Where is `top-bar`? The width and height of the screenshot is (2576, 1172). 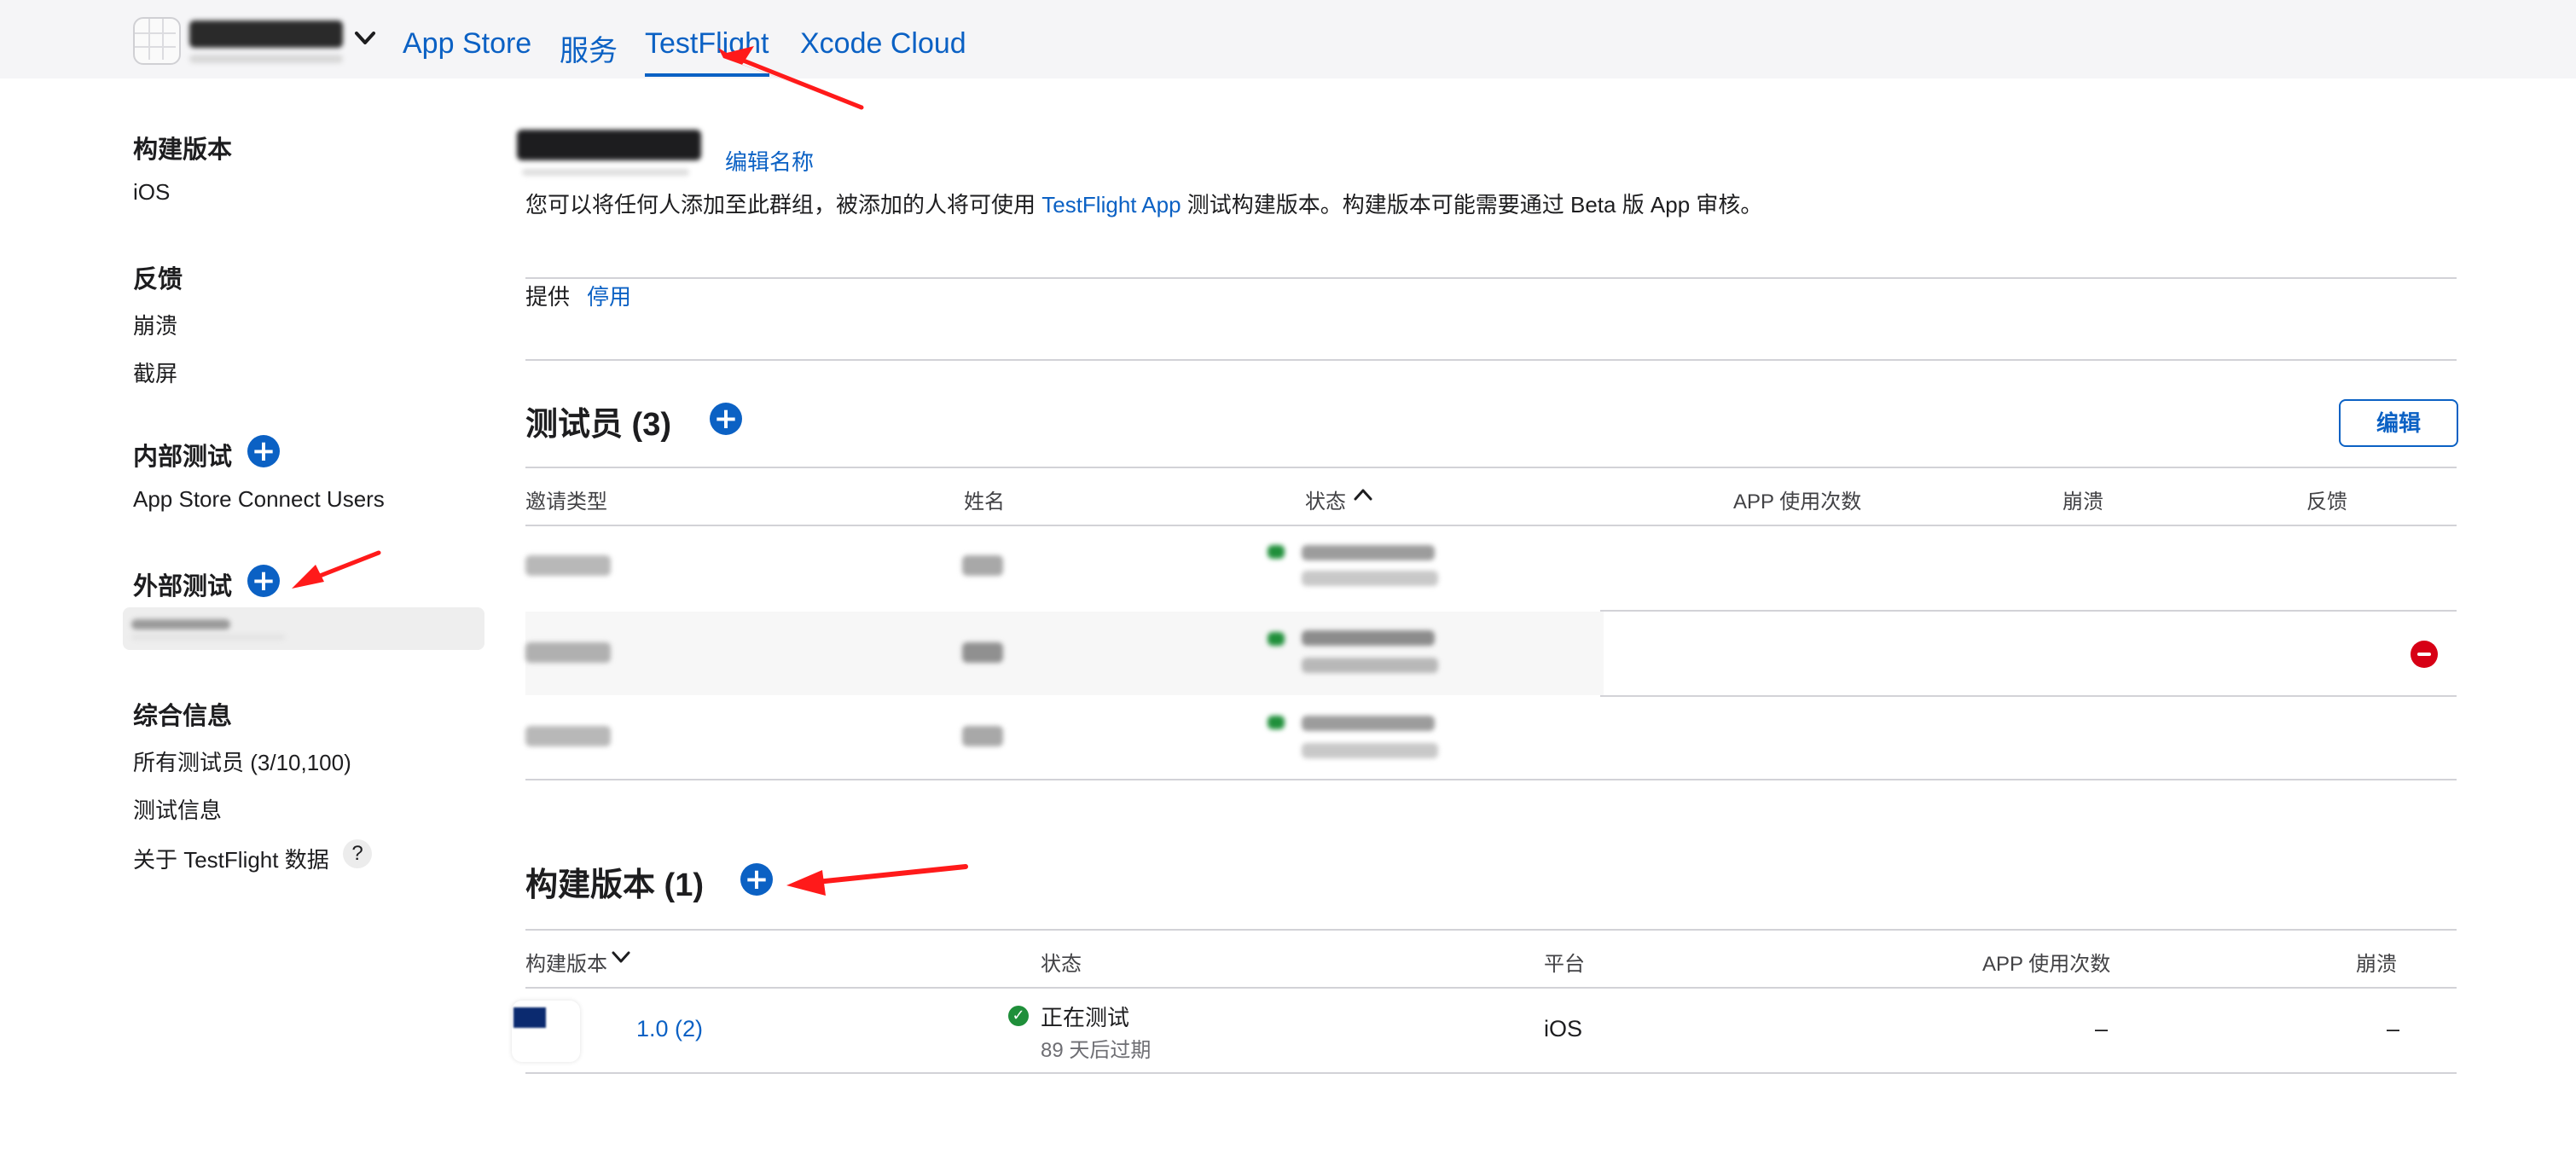 top-bar is located at coordinates (1288, 39).